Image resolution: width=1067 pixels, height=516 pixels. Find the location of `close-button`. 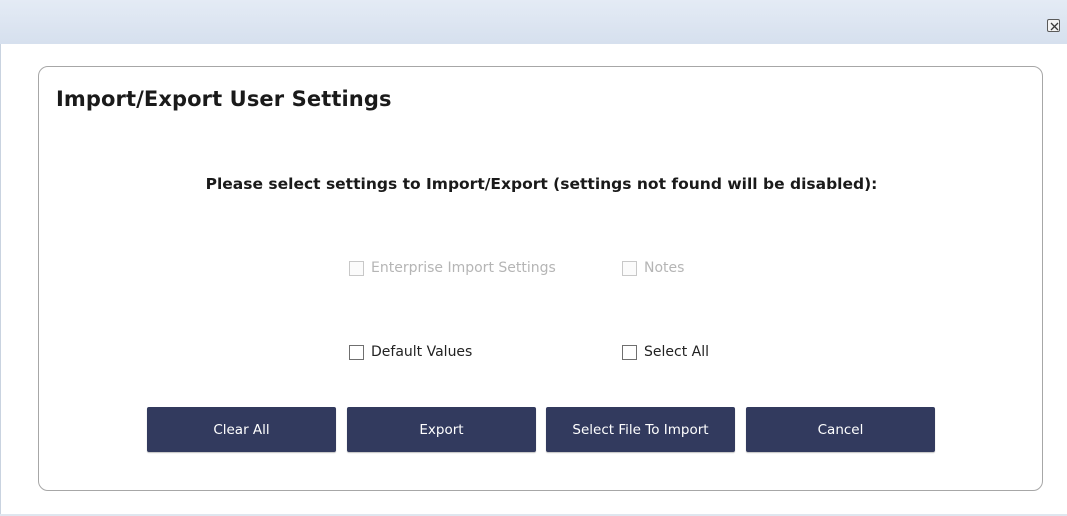

close-button is located at coordinates (1053, 25).